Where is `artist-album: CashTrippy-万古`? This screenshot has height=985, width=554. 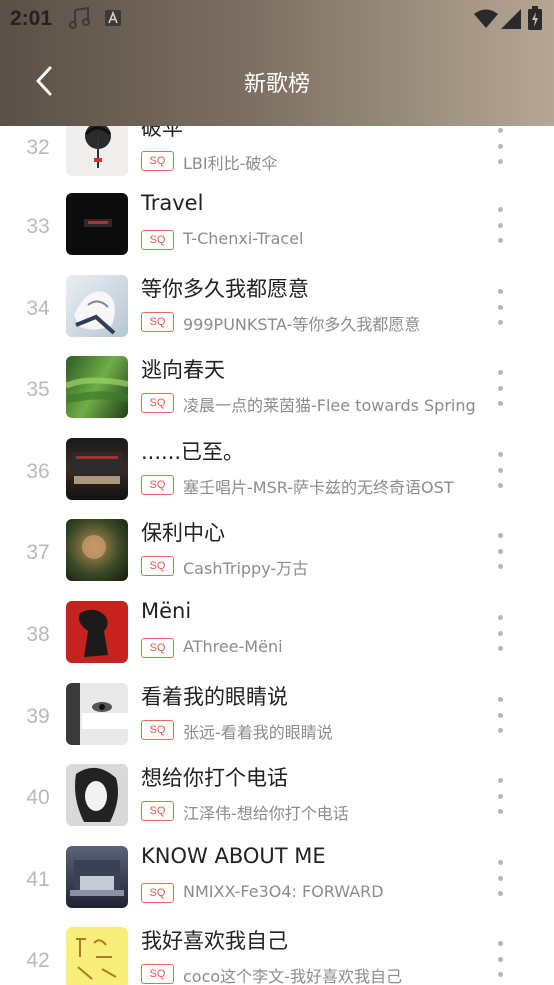 artist-album: CashTrippy-万古 is located at coordinates (246, 568).